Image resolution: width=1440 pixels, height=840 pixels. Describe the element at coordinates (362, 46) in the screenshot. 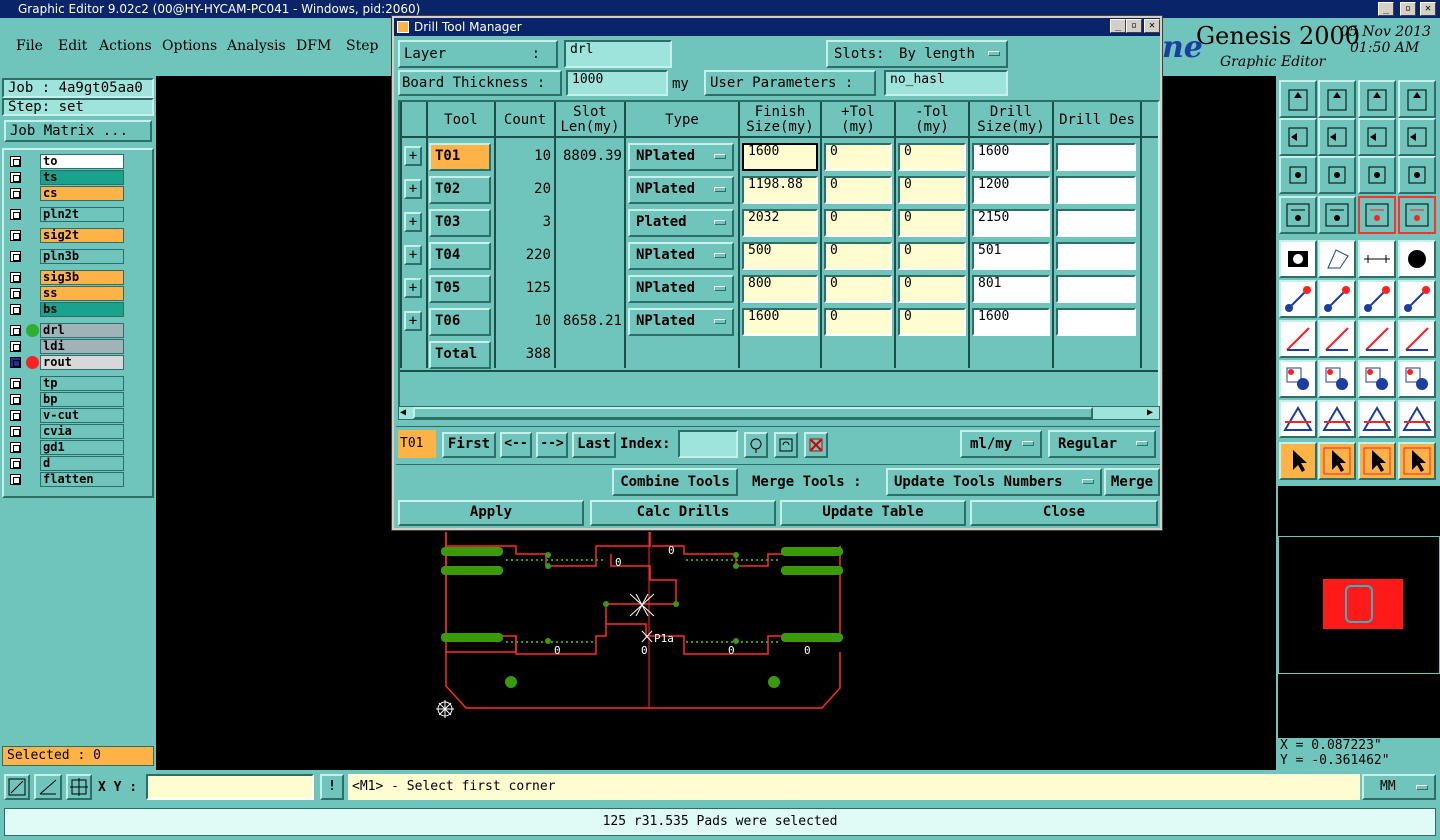

I see `menu-step: Step` at that location.